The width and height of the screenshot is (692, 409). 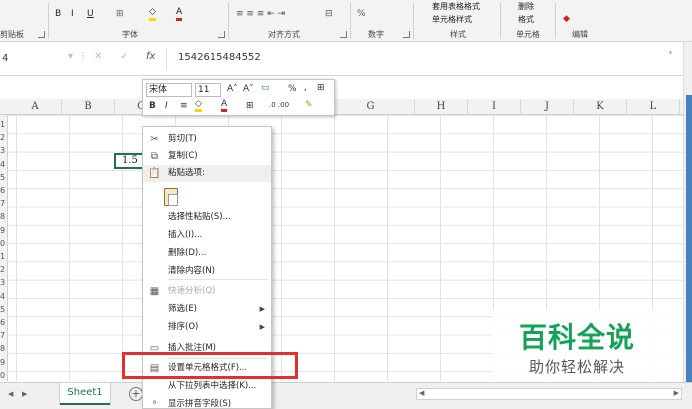 What do you see at coordinates (186, 173) in the screenshot?
I see `menu-item-label: 粘贴选项:` at bounding box center [186, 173].